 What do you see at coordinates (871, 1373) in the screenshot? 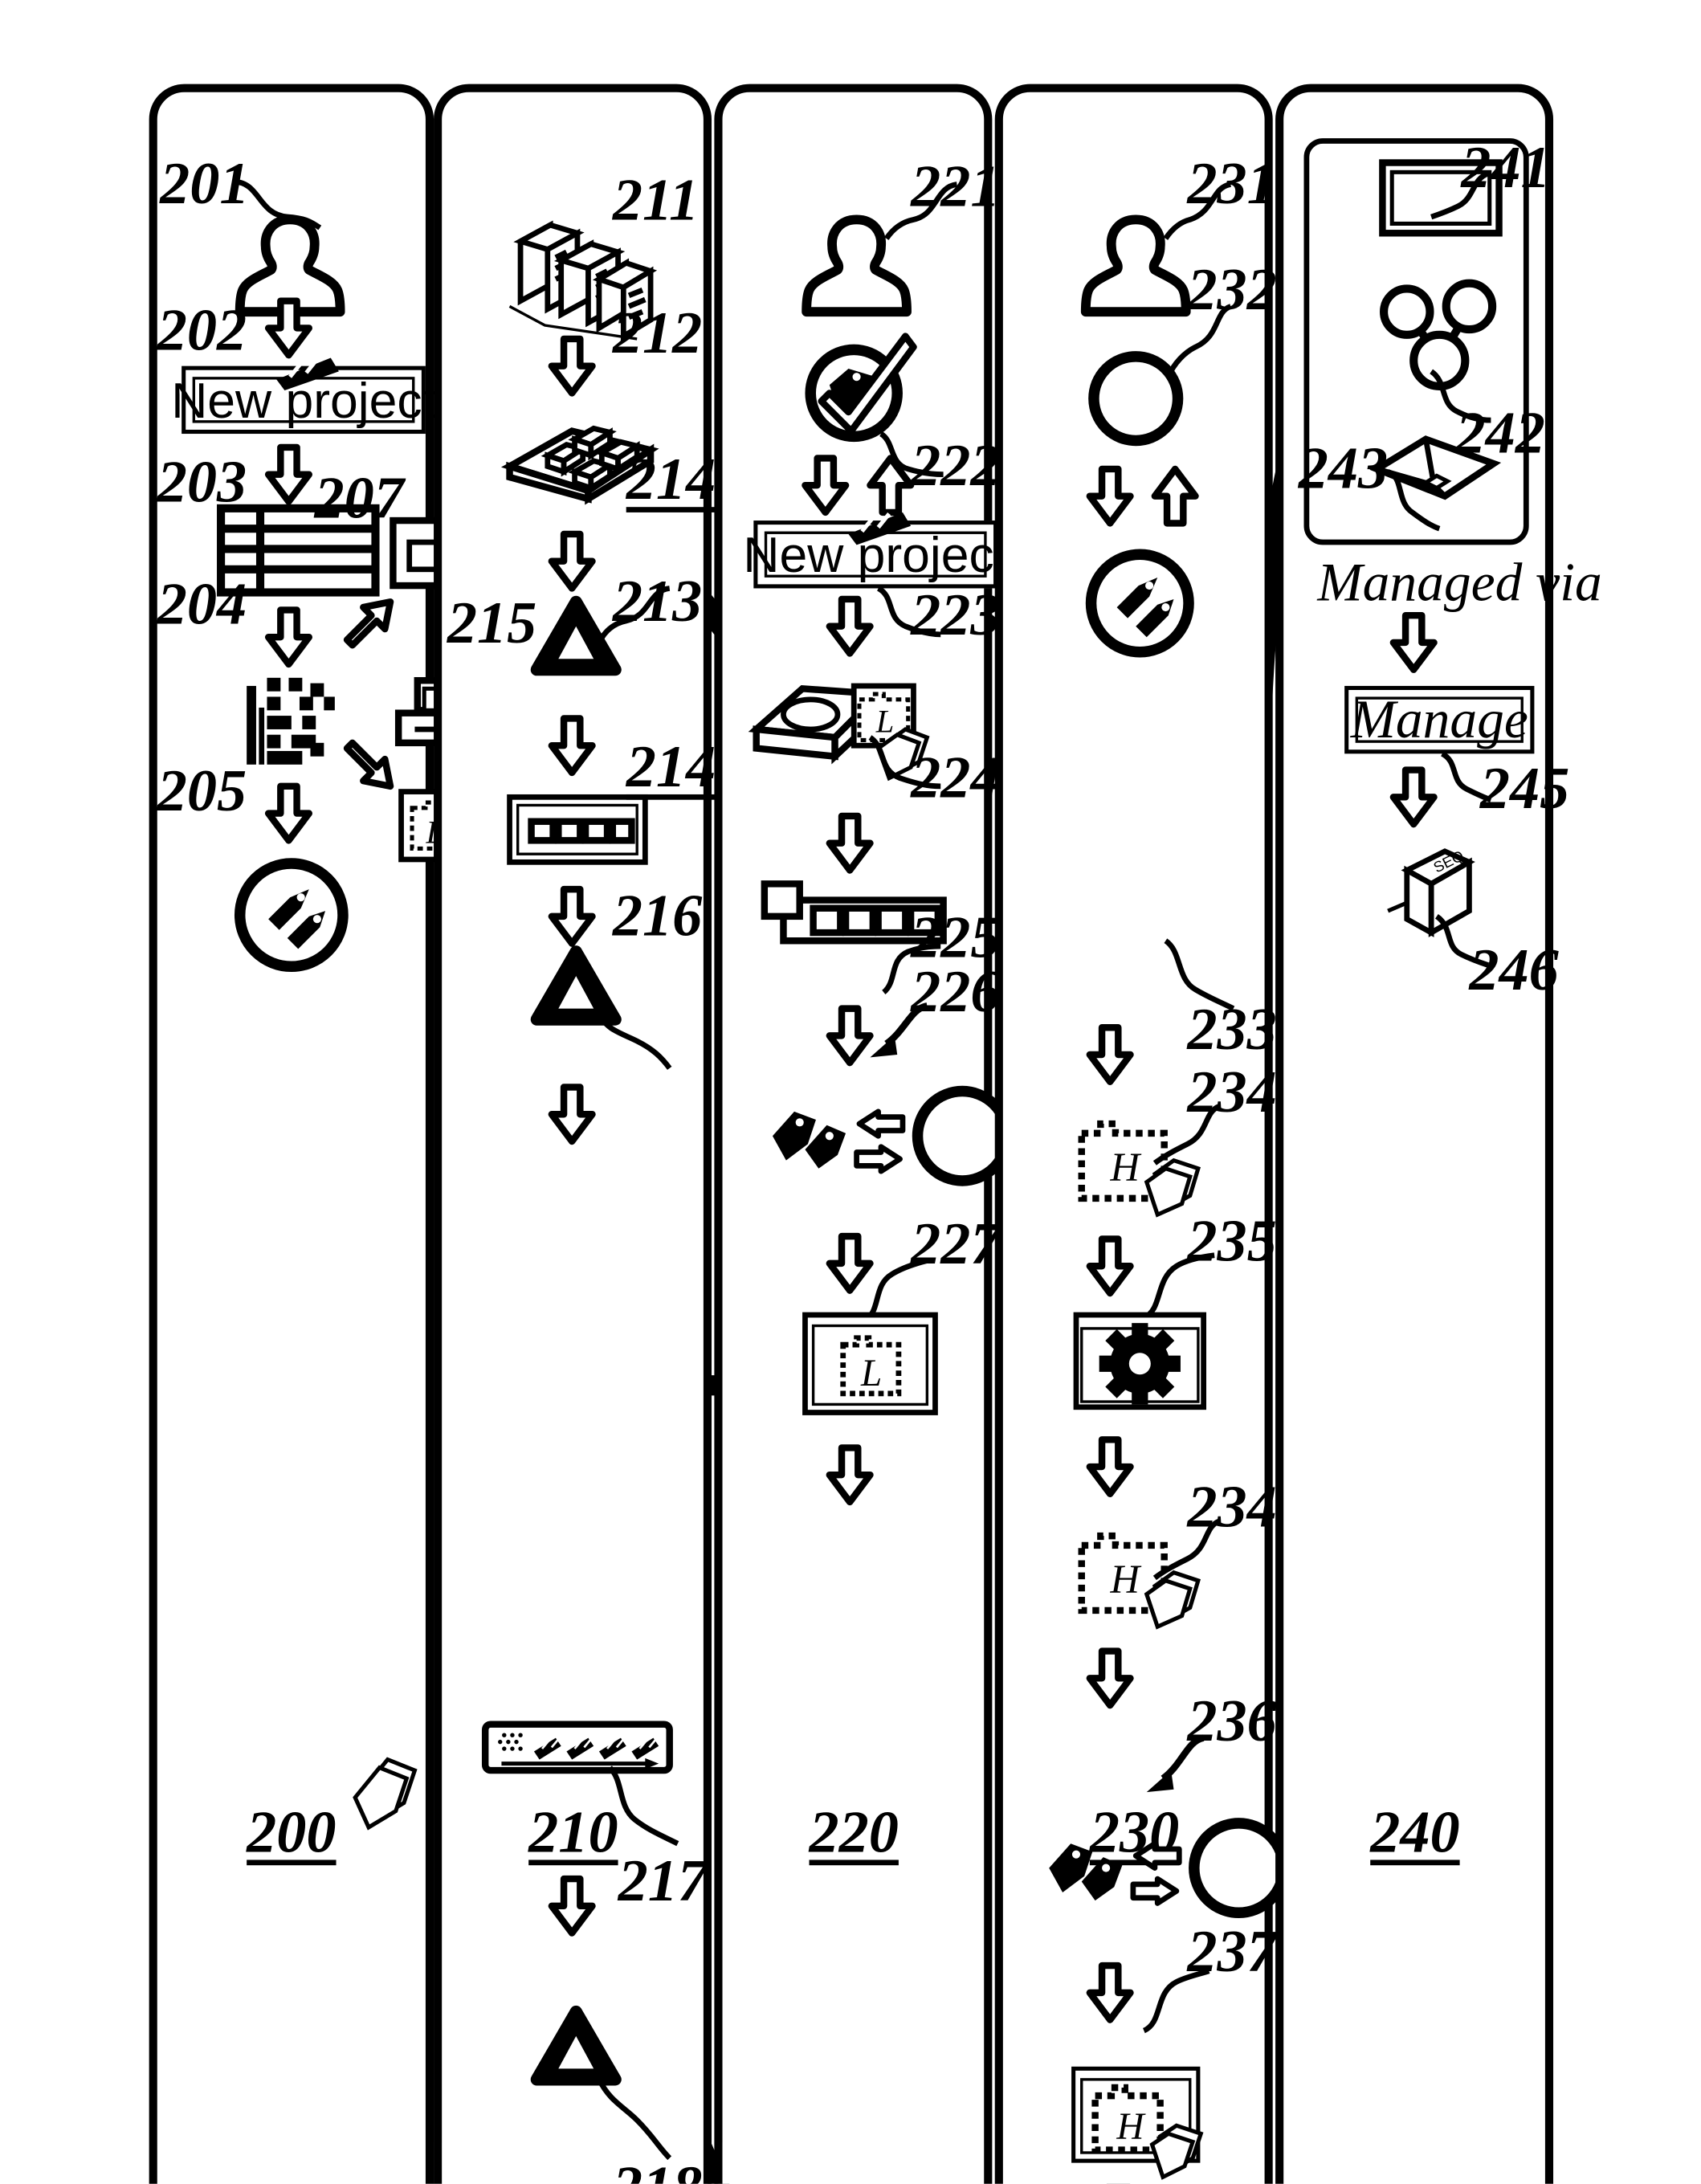
I see `svg-text: L` at bounding box center [871, 1373].